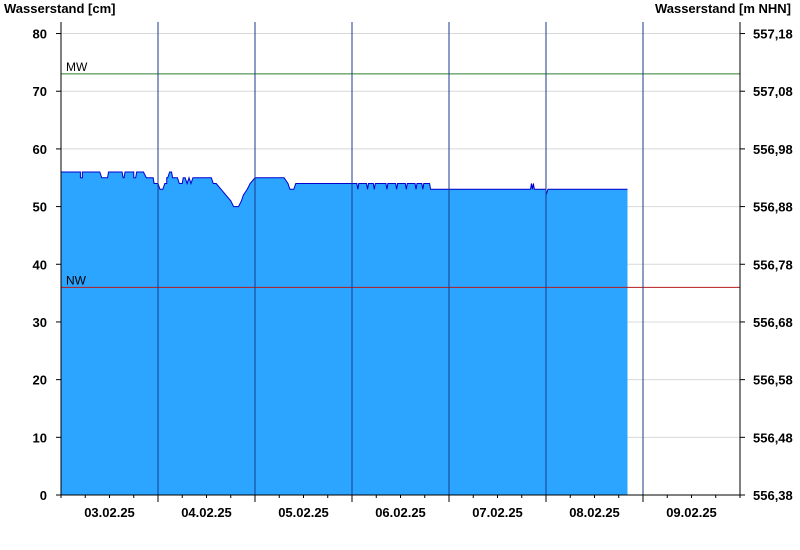  I want to click on x-tick-label: 08.02.25, so click(594, 512).